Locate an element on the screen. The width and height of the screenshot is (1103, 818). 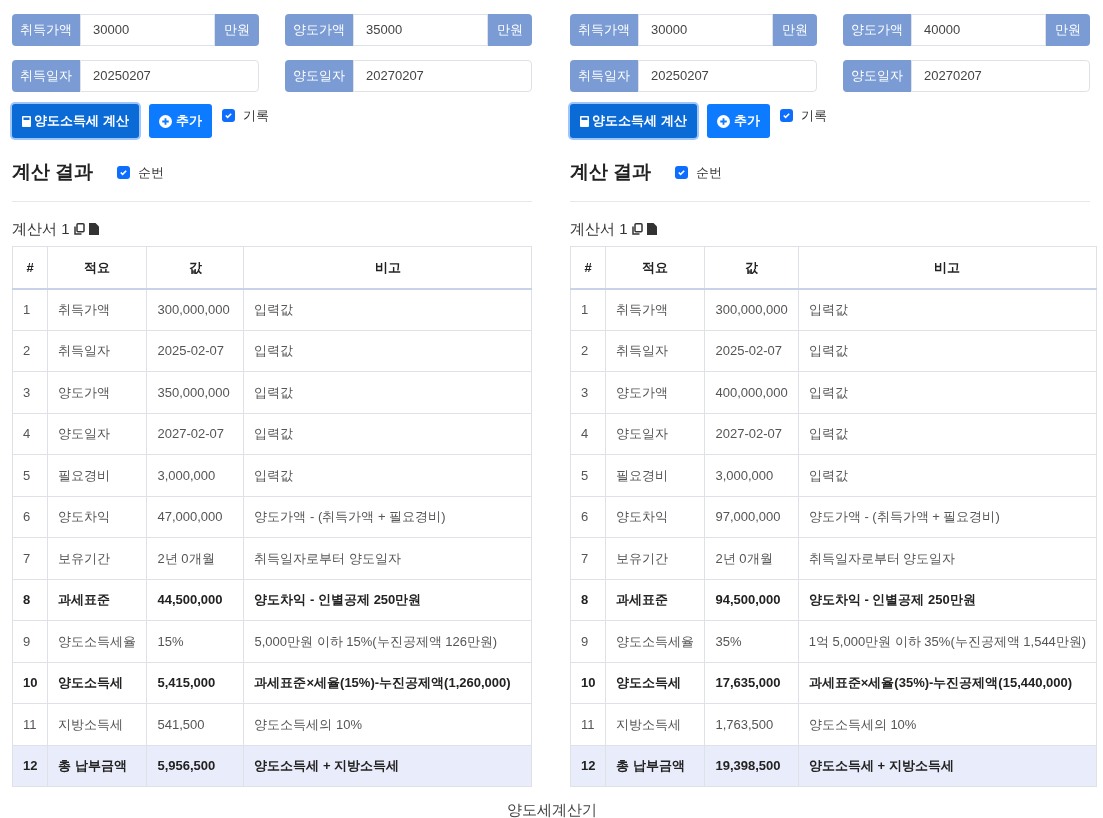
table-cell: 지방소득세 is located at coordinates (97, 724).